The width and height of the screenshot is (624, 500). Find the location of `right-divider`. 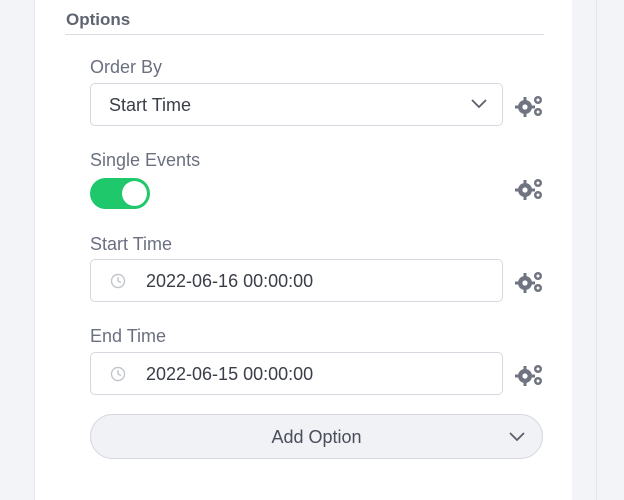

right-divider is located at coordinates (596, 250).